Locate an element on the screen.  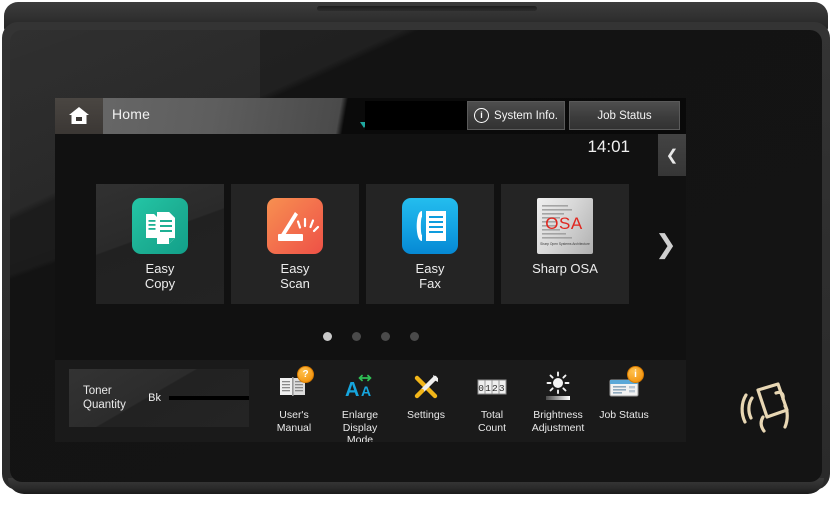
fax-phone-document-icon is located at coordinates (430, 226).